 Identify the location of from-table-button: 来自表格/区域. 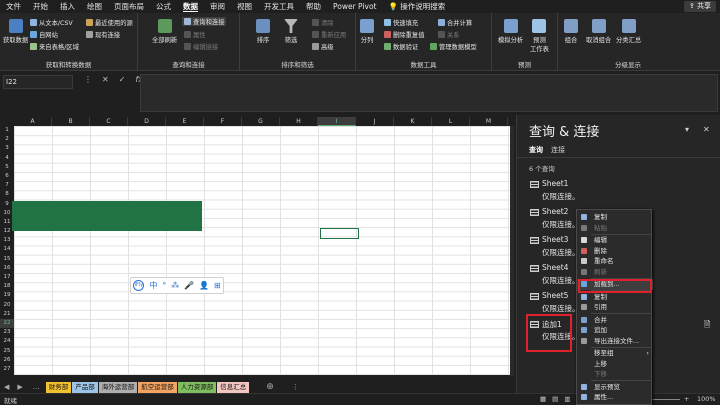
(54, 46).